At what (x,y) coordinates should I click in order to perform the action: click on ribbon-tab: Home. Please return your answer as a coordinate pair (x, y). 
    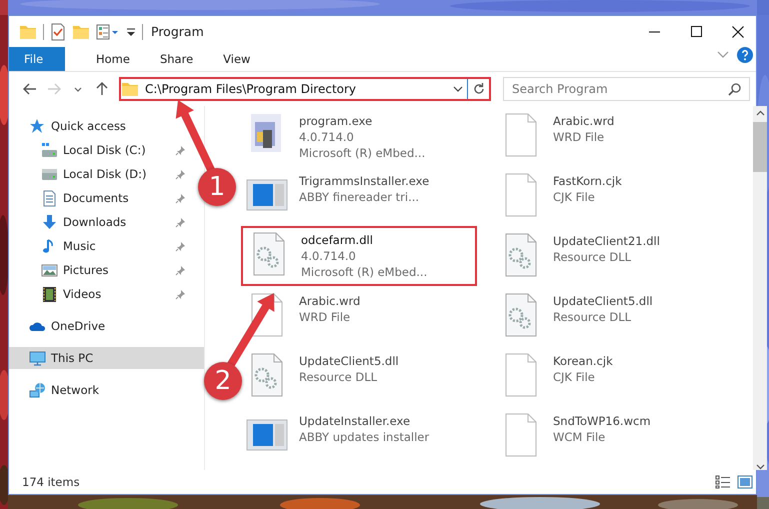
    Looking at the image, I should click on (113, 59).